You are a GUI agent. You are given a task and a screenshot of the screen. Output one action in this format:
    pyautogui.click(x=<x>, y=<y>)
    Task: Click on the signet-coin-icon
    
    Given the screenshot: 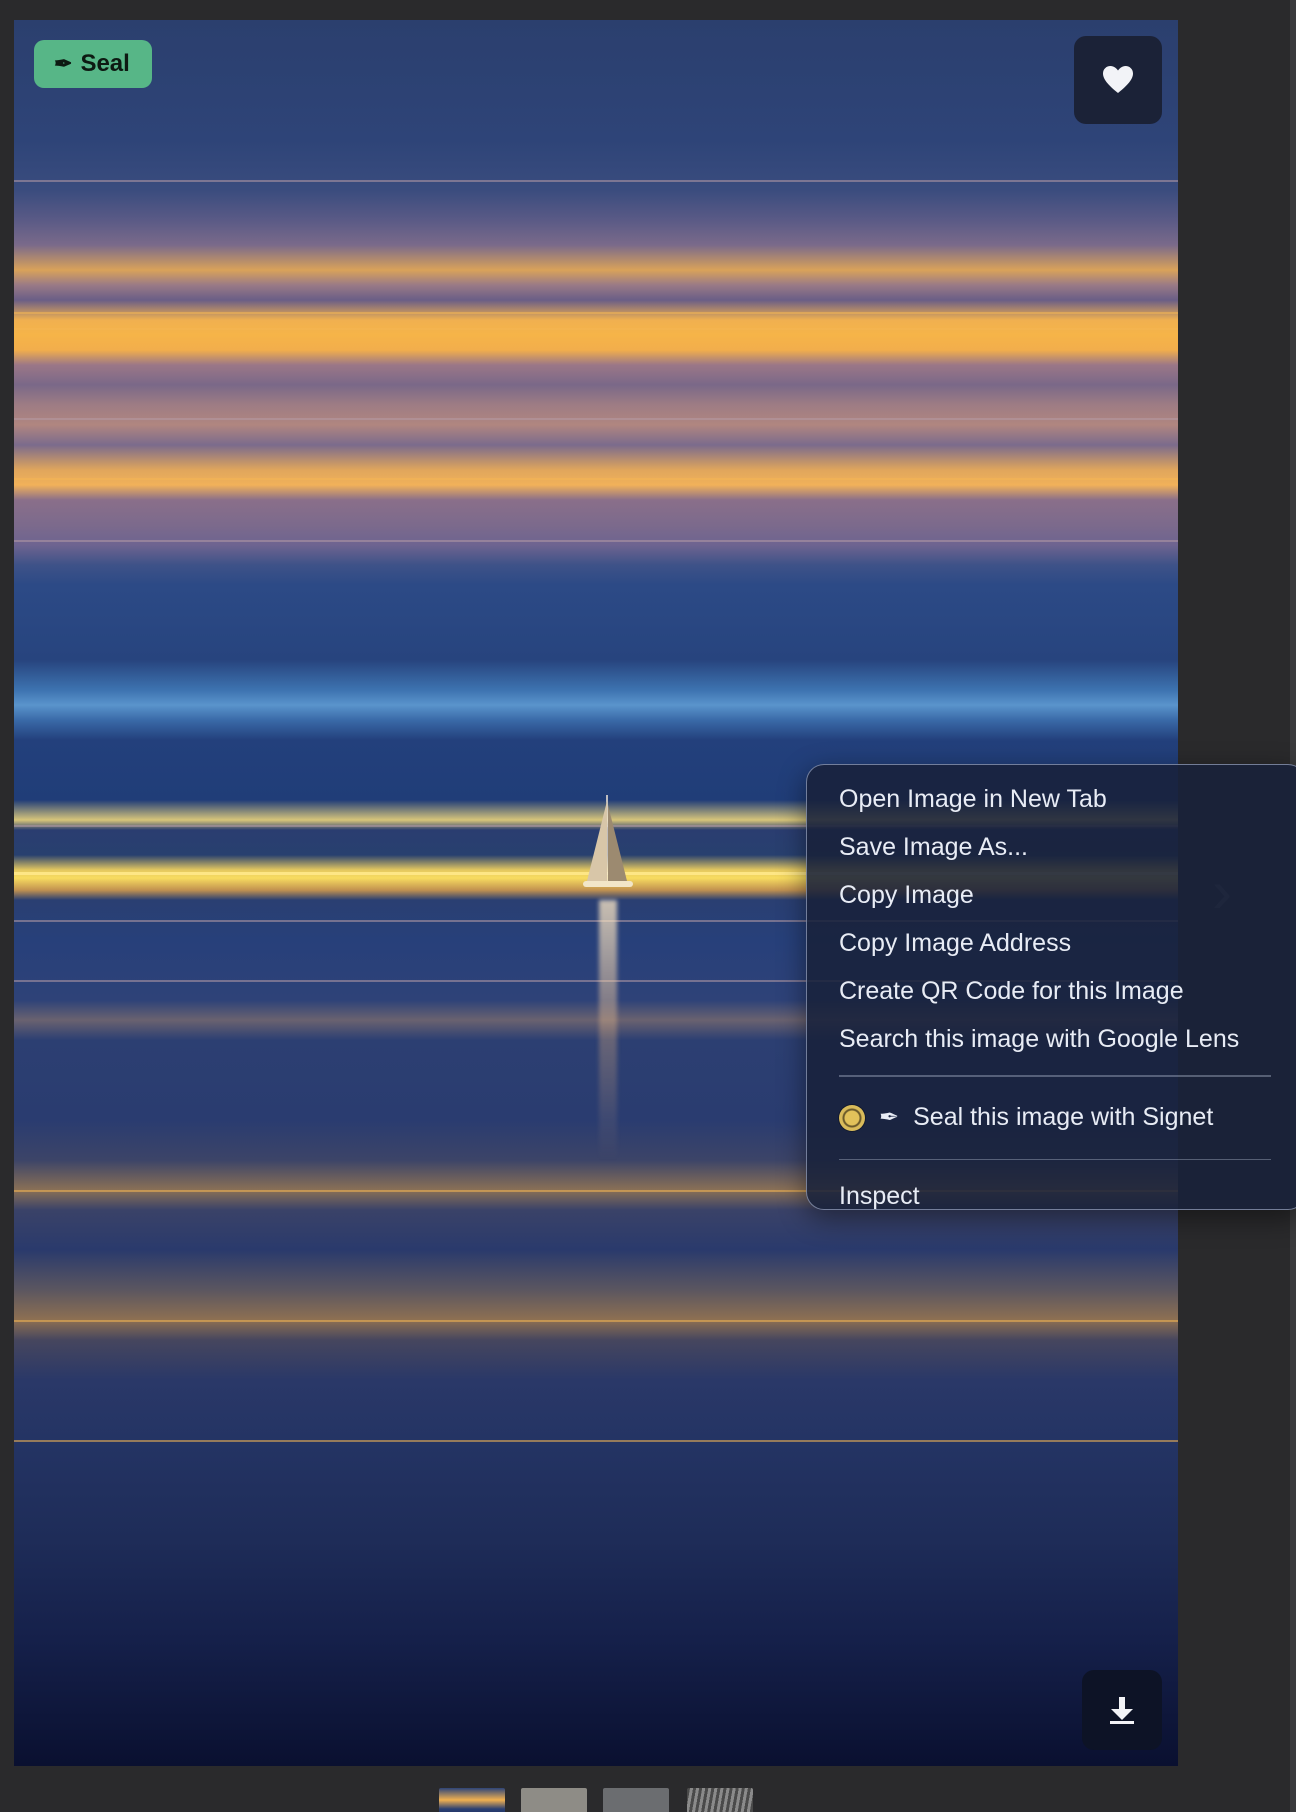 What is the action you would take?
    pyautogui.click(x=852, y=1117)
    